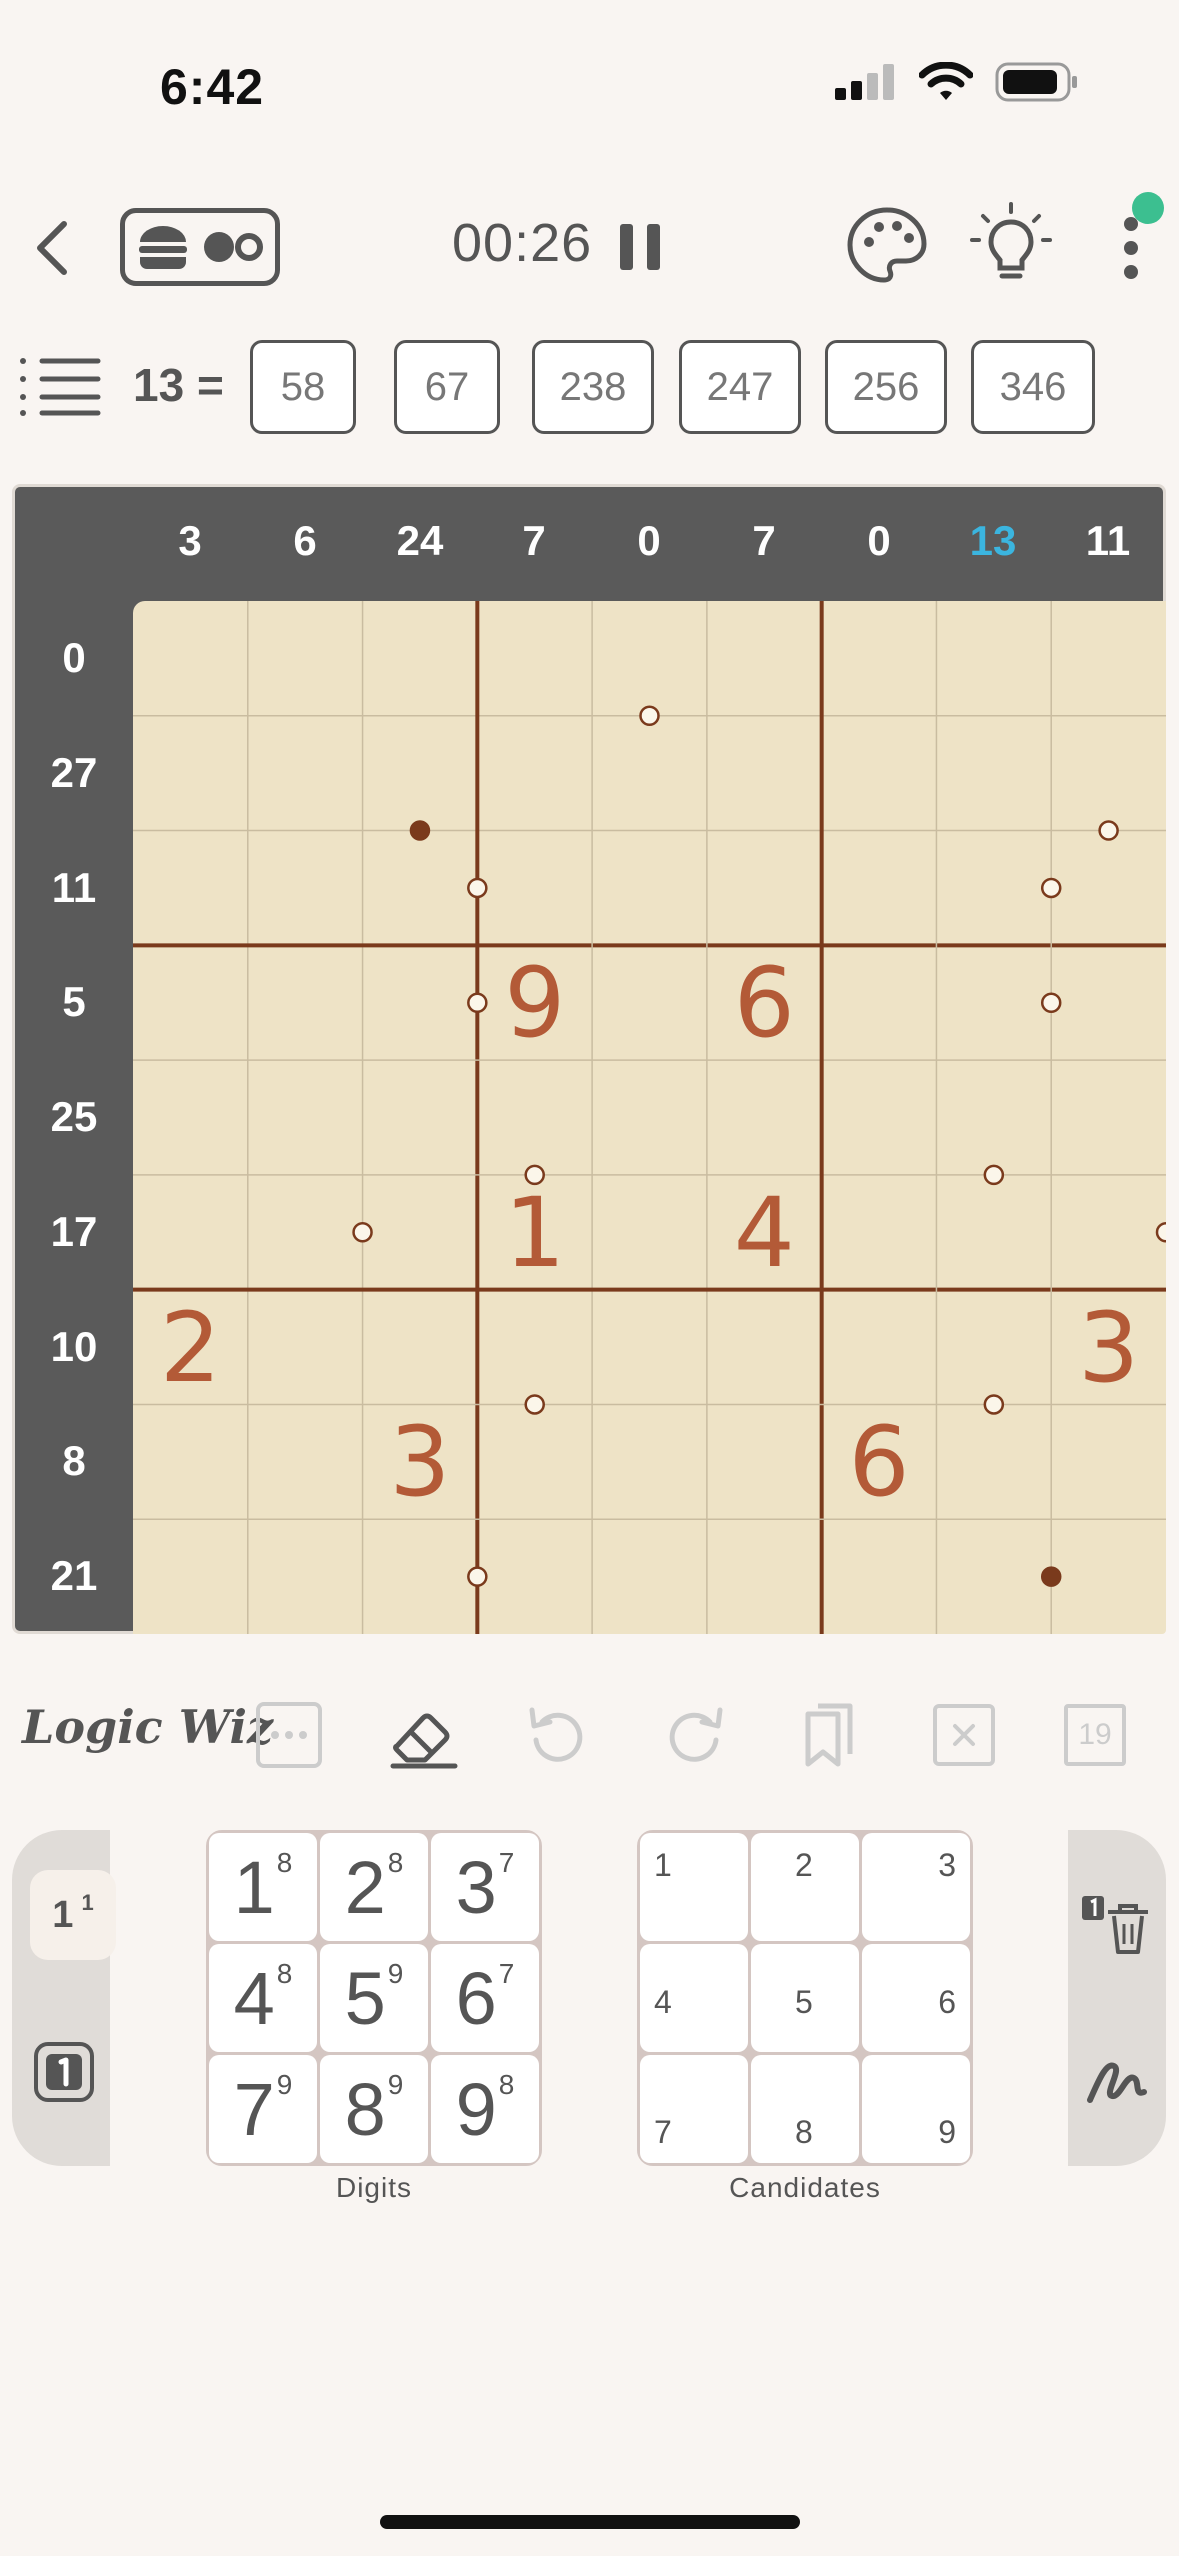 The image size is (1179, 2556). I want to click on eraser-icon, so click(424, 1735).